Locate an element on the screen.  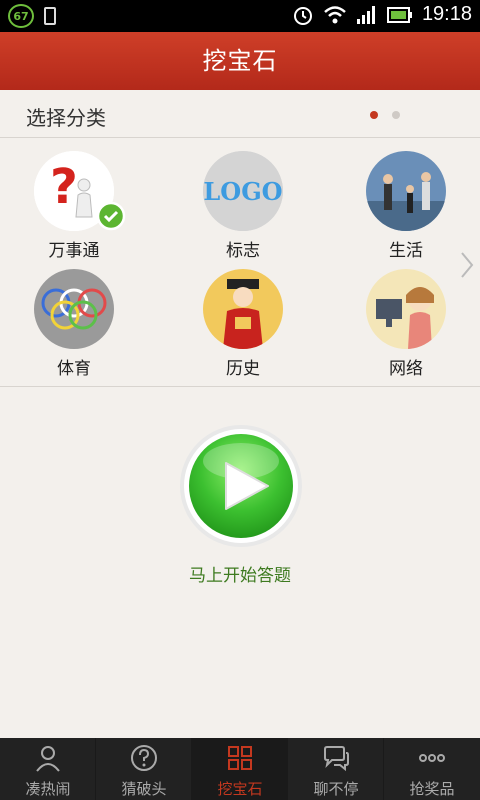
nav-item-liaobuting: 聊不停 is located at coordinates (336, 769).